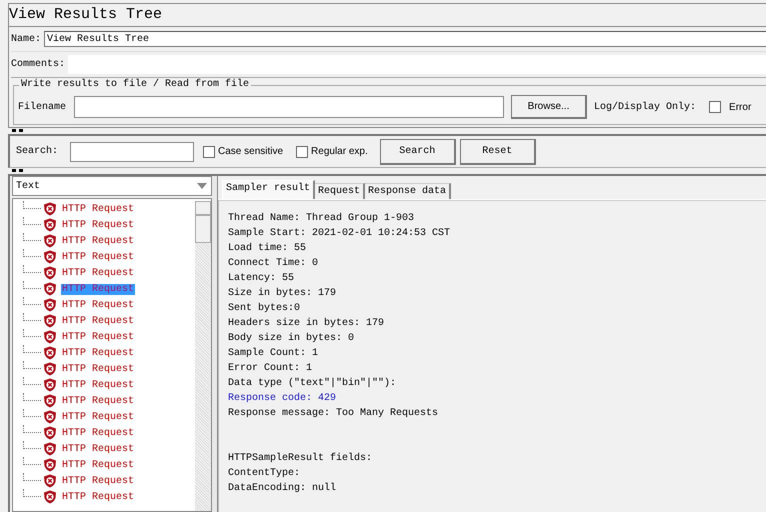  Describe the element at coordinates (132, 152) in the screenshot. I see `search-field` at that location.